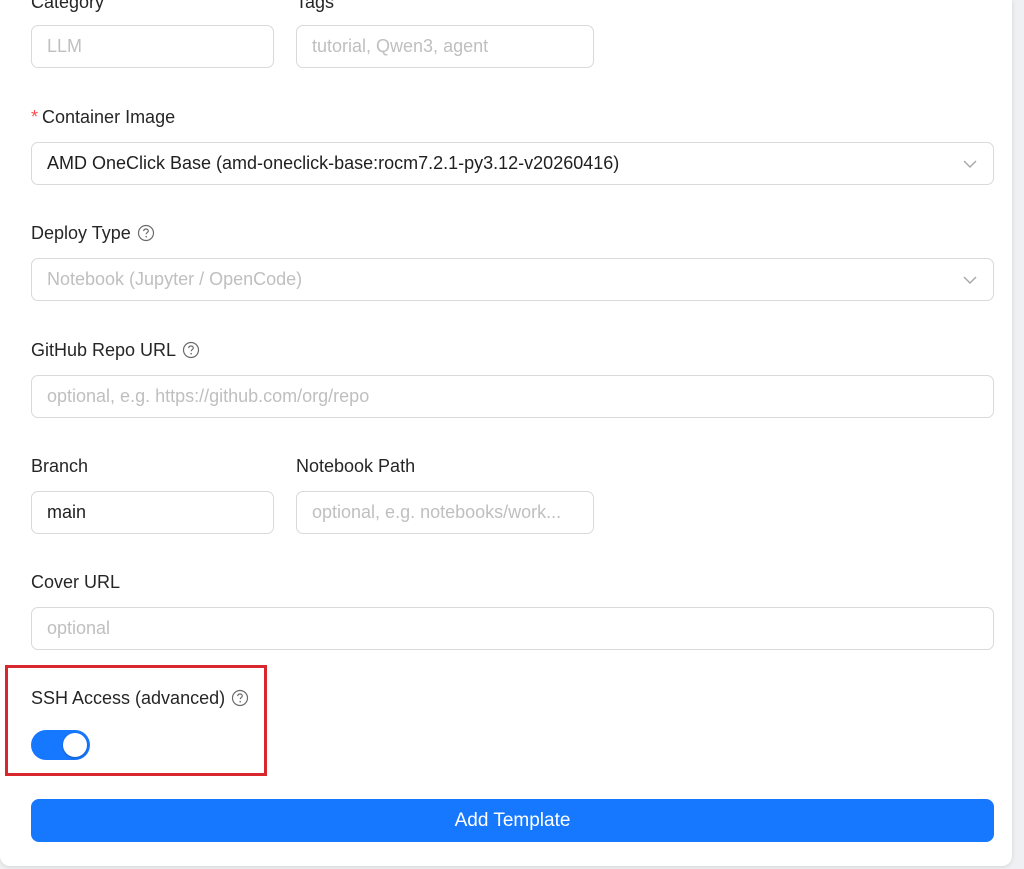 Image resolution: width=1024 pixels, height=869 pixels. Describe the element at coordinates (60, 466) in the screenshot. I see `branch-label: Branch` at that location.